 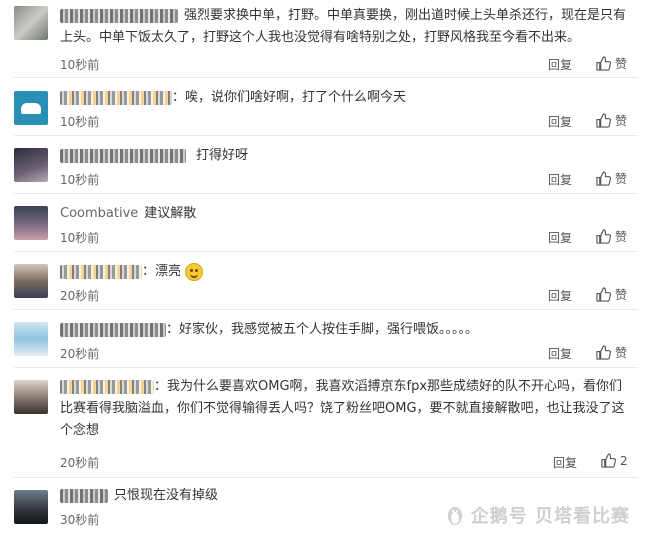 I want to click on comment-time: 30秒前, so click(x=80, y=520).